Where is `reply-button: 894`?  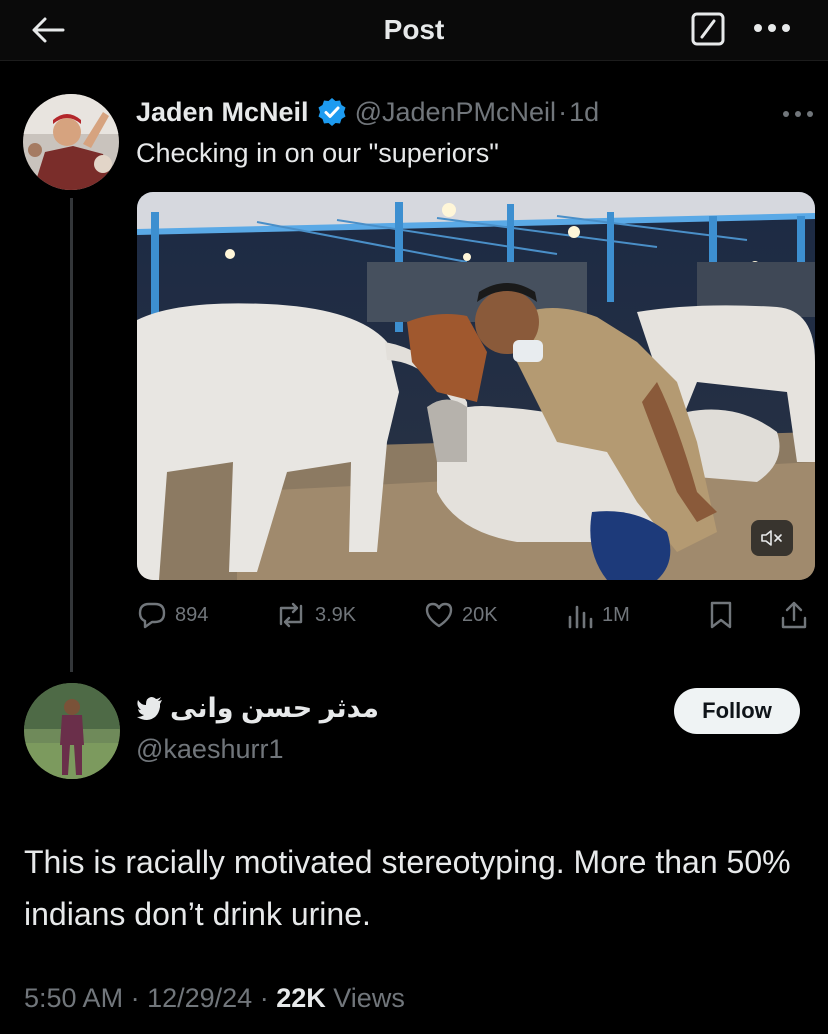 reply-button: 894 is located at coordinates (172, 615).